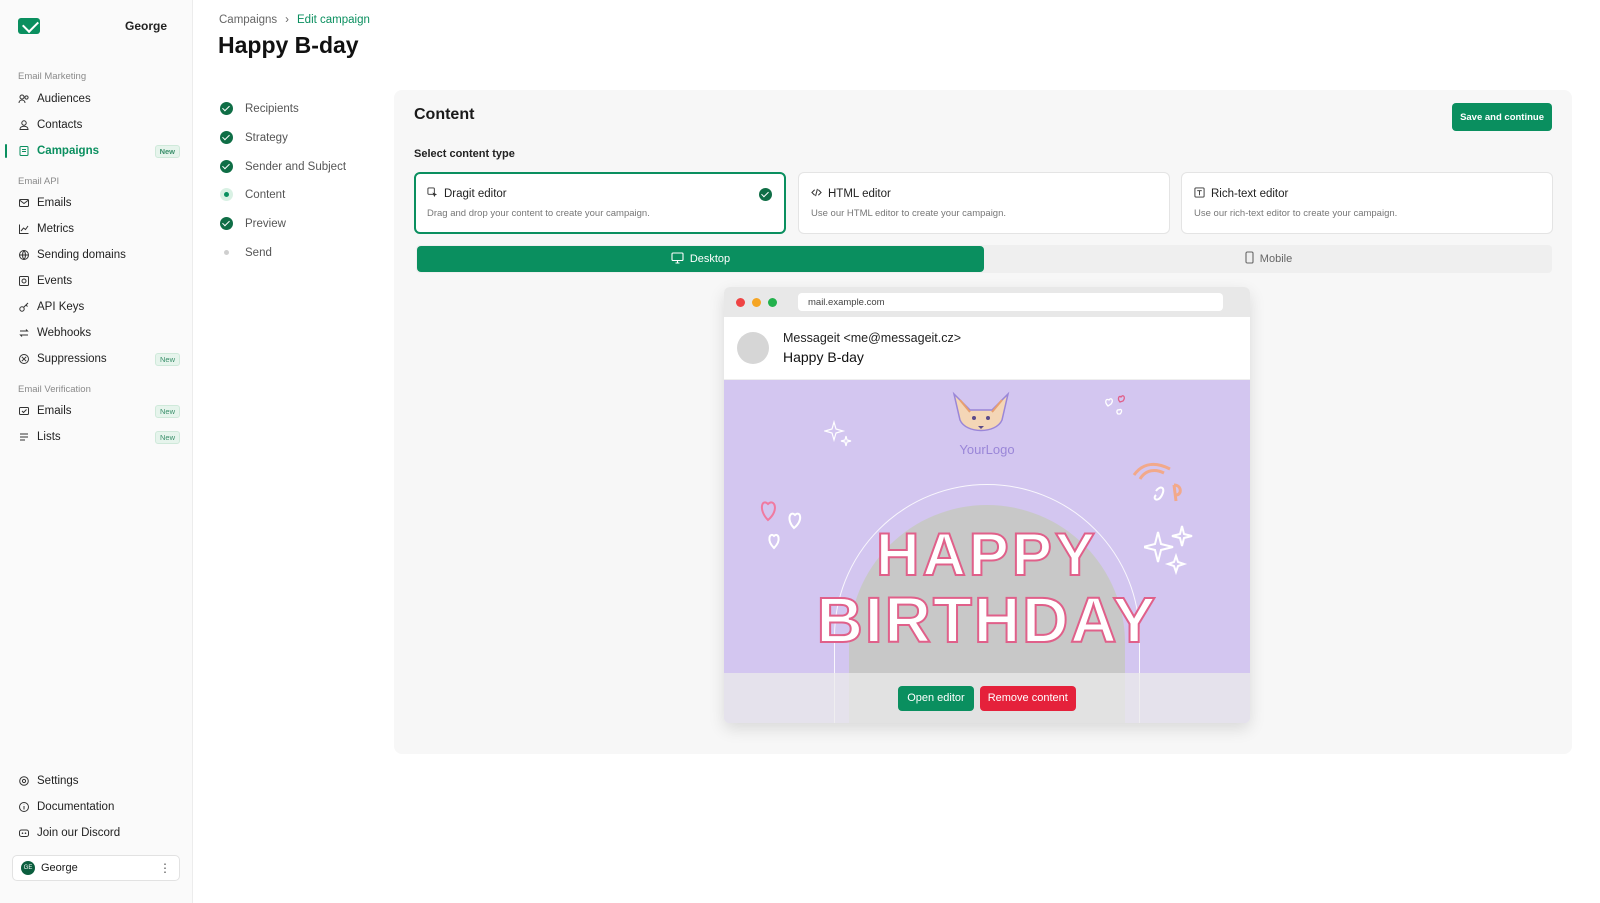 The width and height of the screenshot is (1600, 903). I want to click on content-title: Content, so click(444, 114).